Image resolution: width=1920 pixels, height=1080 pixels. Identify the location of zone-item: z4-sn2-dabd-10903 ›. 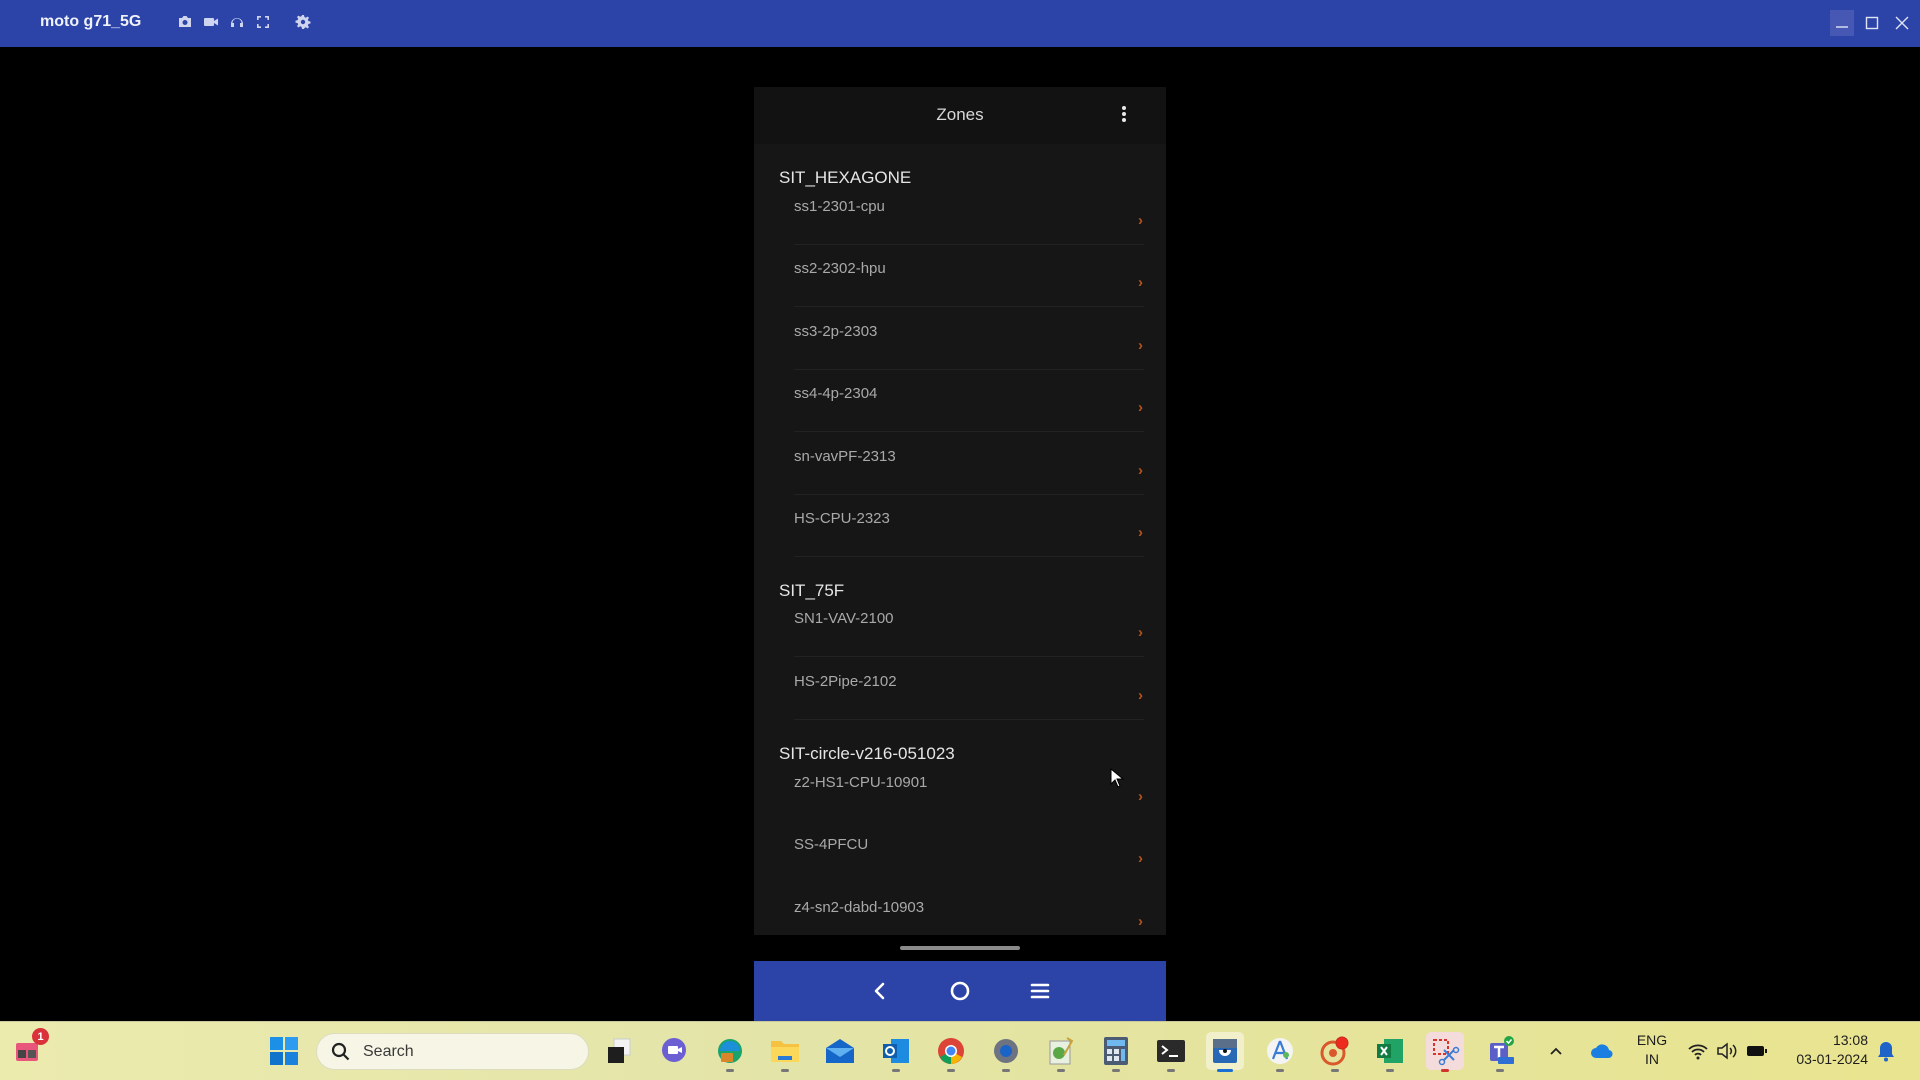
(961, 917).